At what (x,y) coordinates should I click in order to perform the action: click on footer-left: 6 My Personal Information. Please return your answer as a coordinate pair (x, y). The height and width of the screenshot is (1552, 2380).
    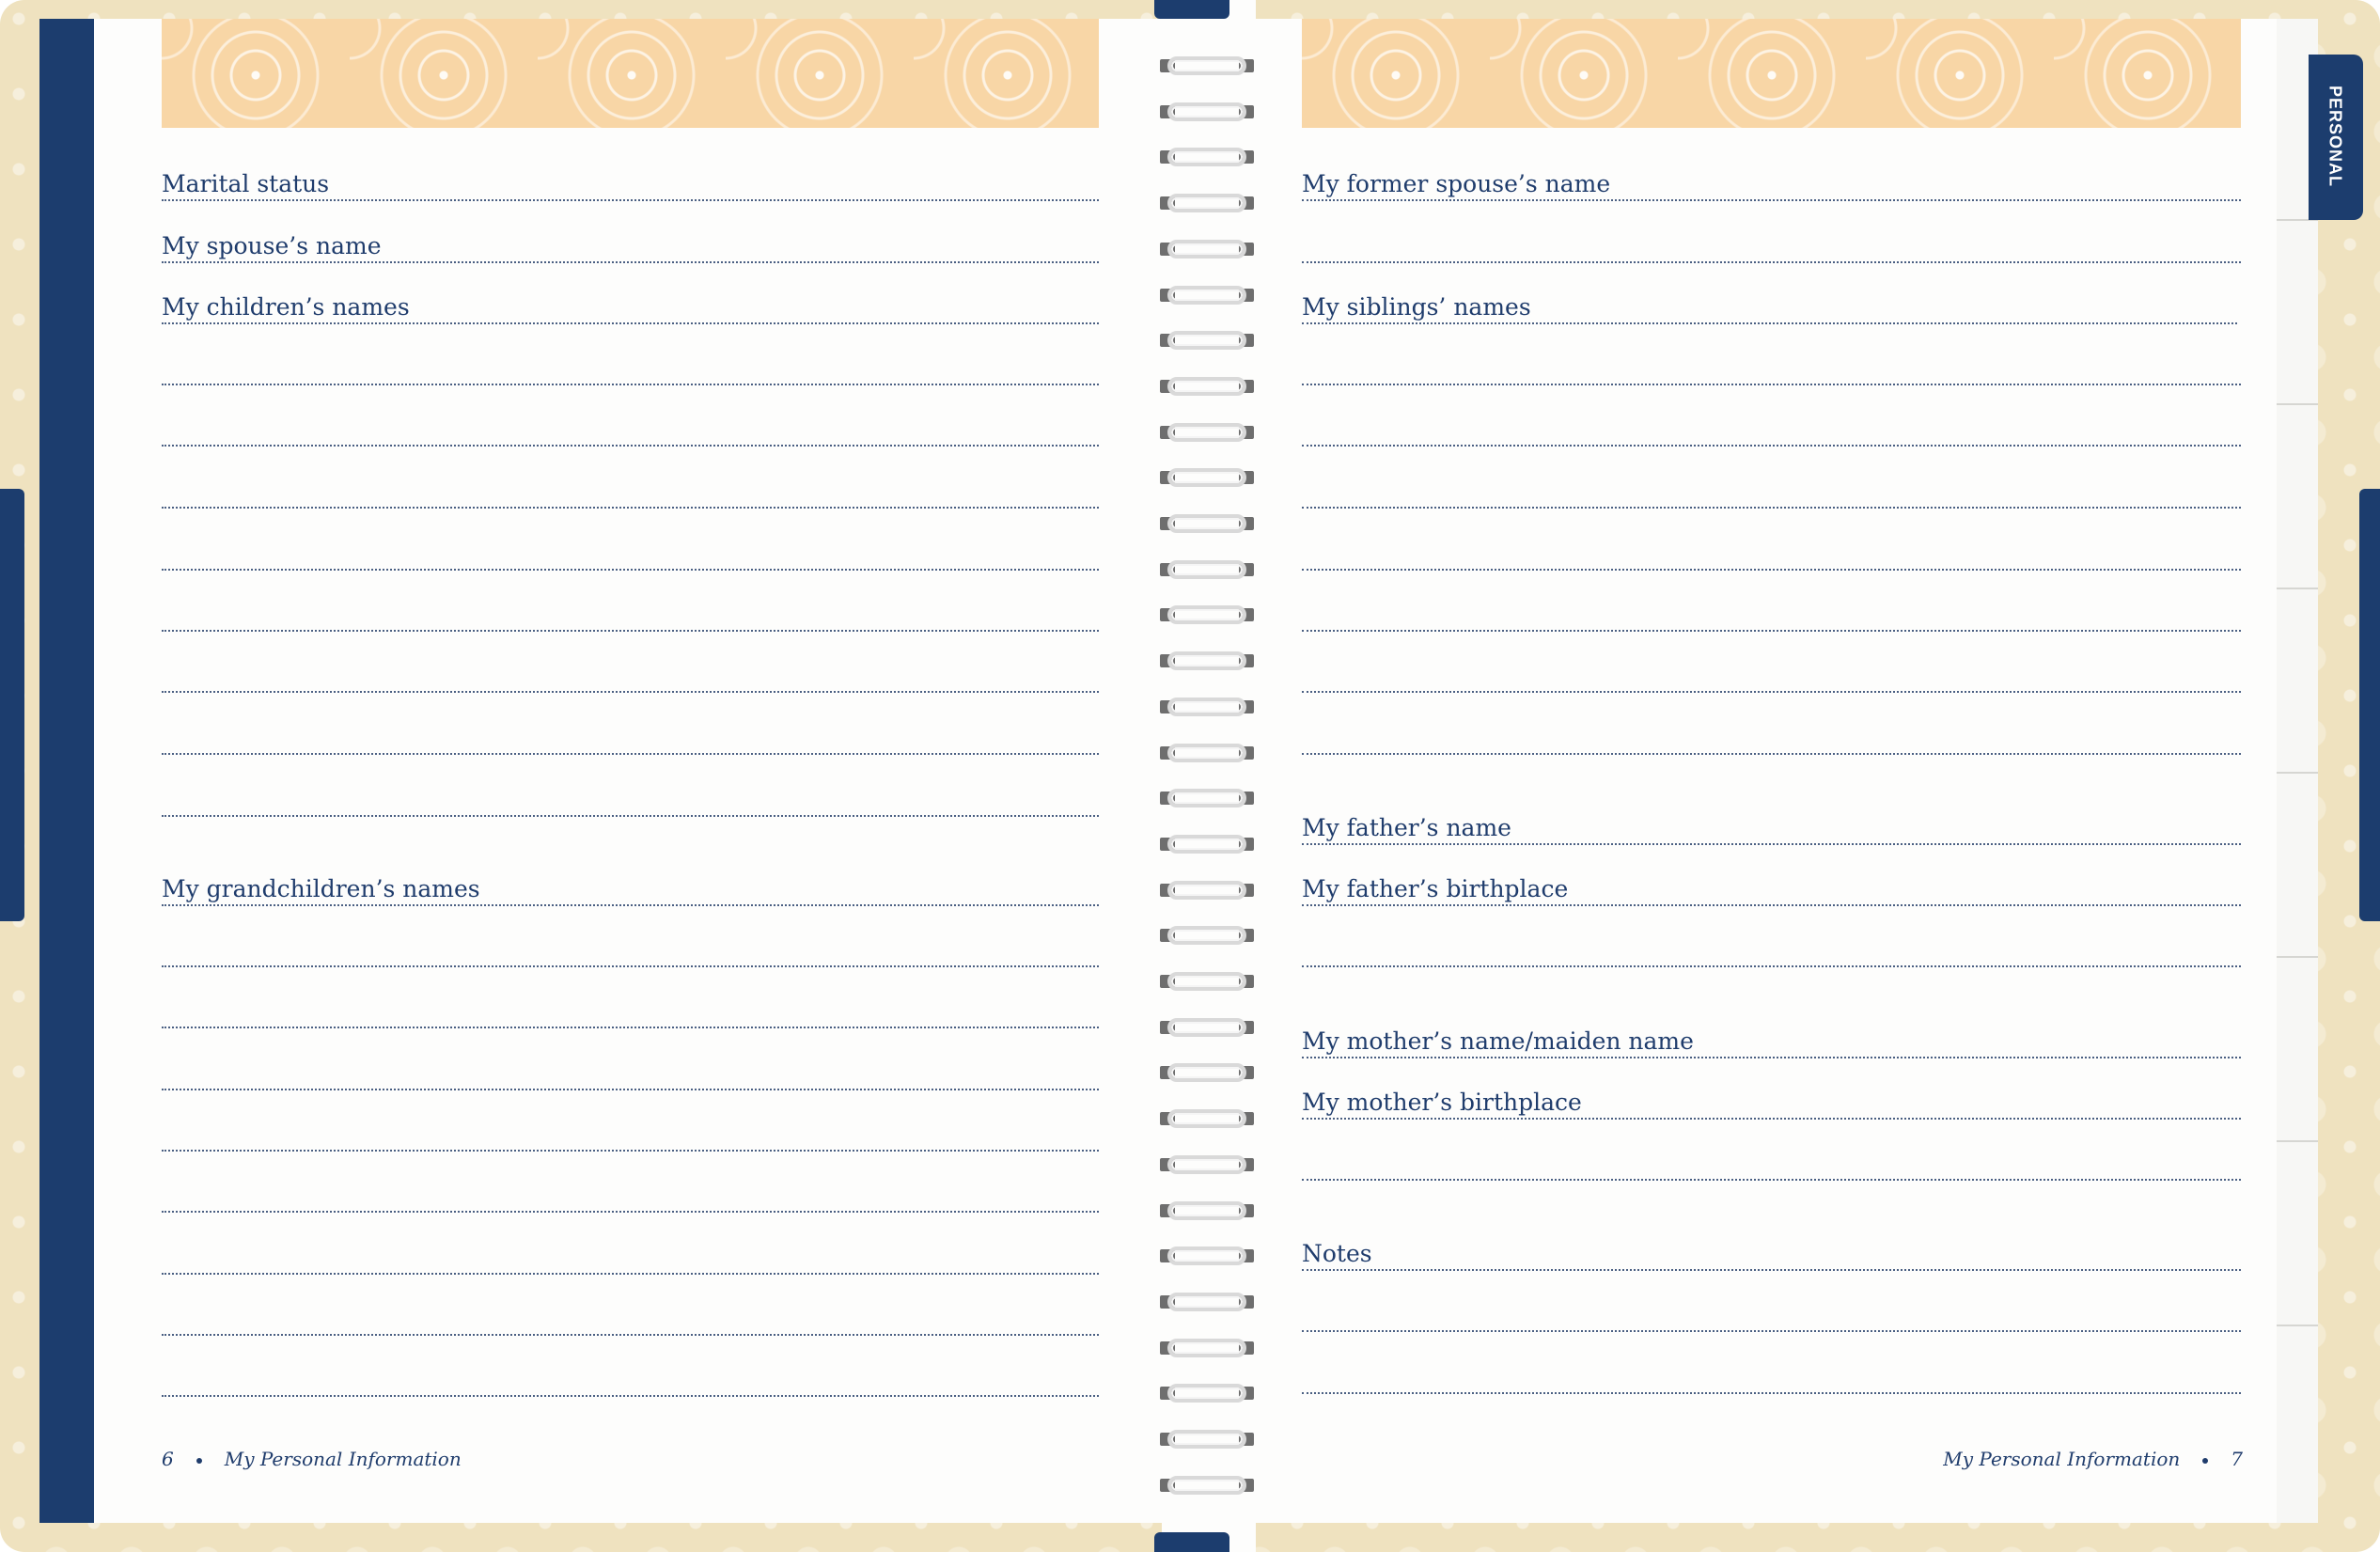
    Looking at the image, I should click on (312, 1459).